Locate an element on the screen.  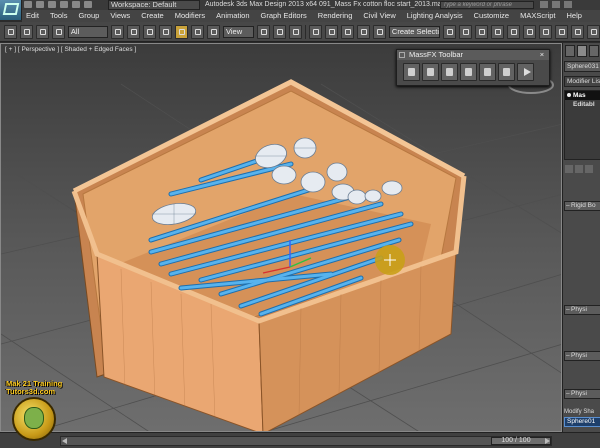
select-by-name-button is located at coordinates (134, 31).